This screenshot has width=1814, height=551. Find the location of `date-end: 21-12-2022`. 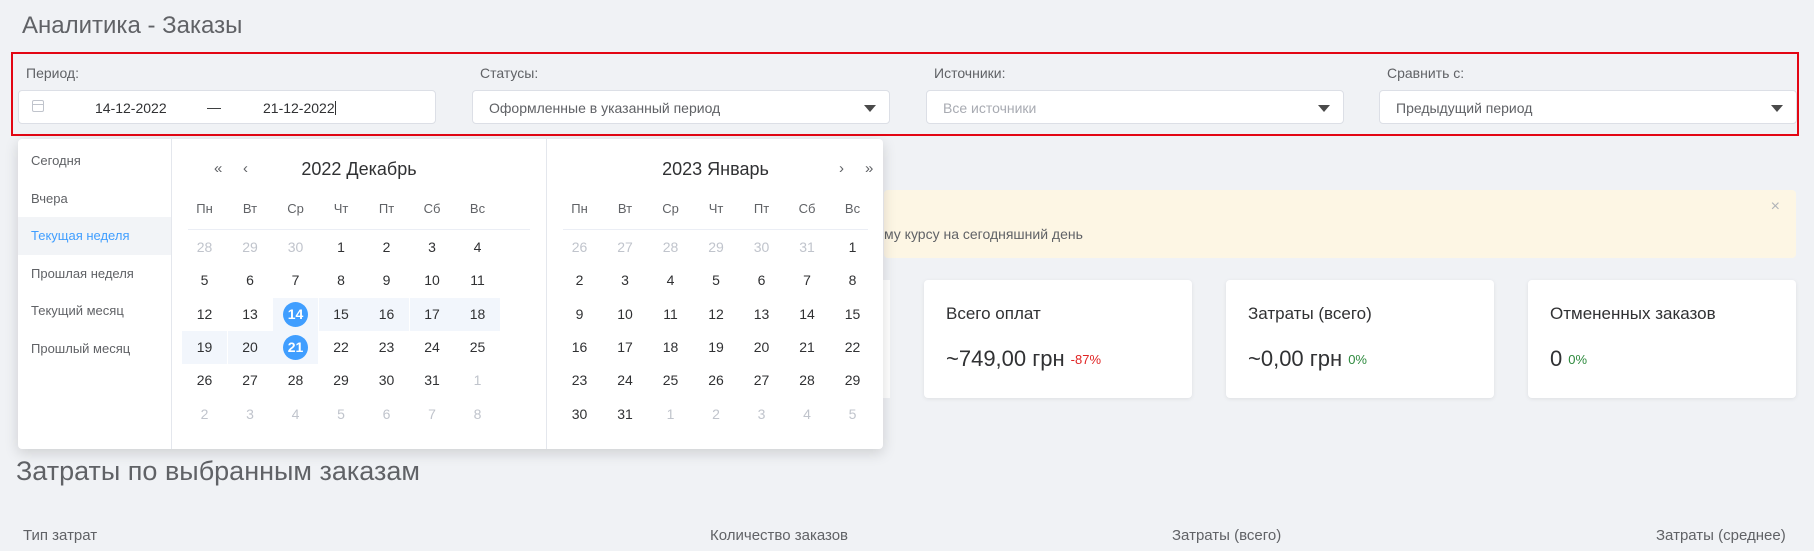

date-end: 21-12-2022 is located at coordinates (299, 108).